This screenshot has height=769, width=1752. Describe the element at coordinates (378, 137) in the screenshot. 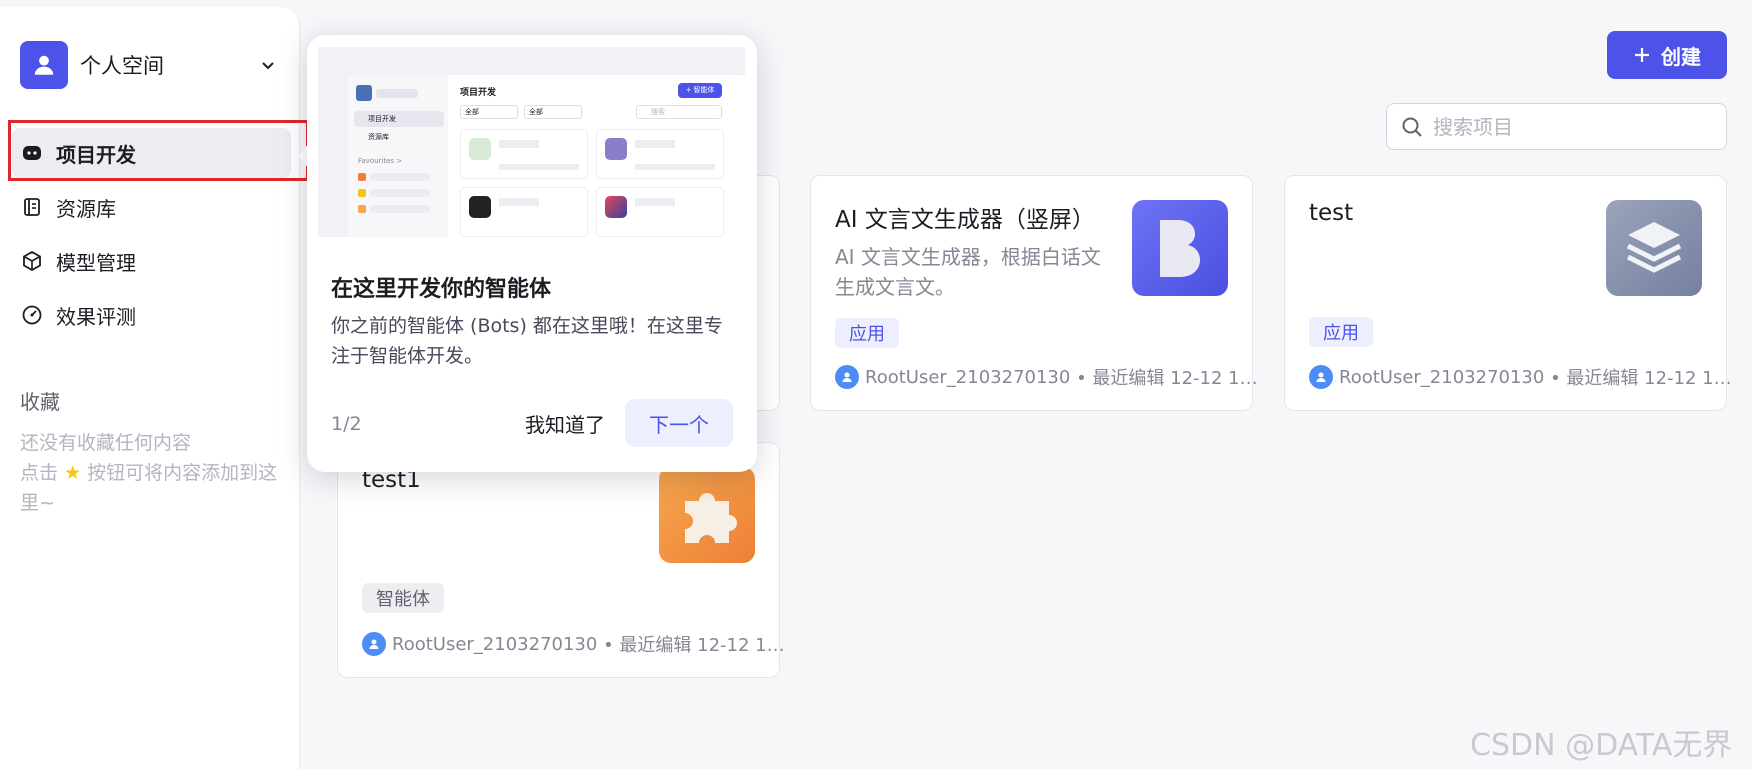

I see `preview-nav2: 资源库` at that location.